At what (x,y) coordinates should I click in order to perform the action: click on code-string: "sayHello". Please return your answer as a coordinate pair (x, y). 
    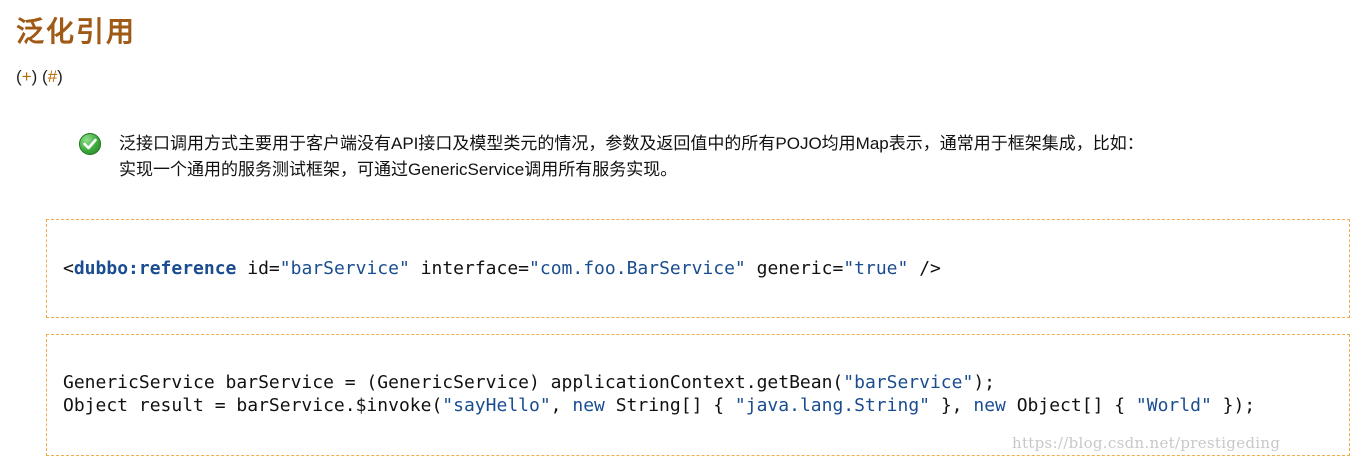
    Looking at the image, I should click on (496, 405).